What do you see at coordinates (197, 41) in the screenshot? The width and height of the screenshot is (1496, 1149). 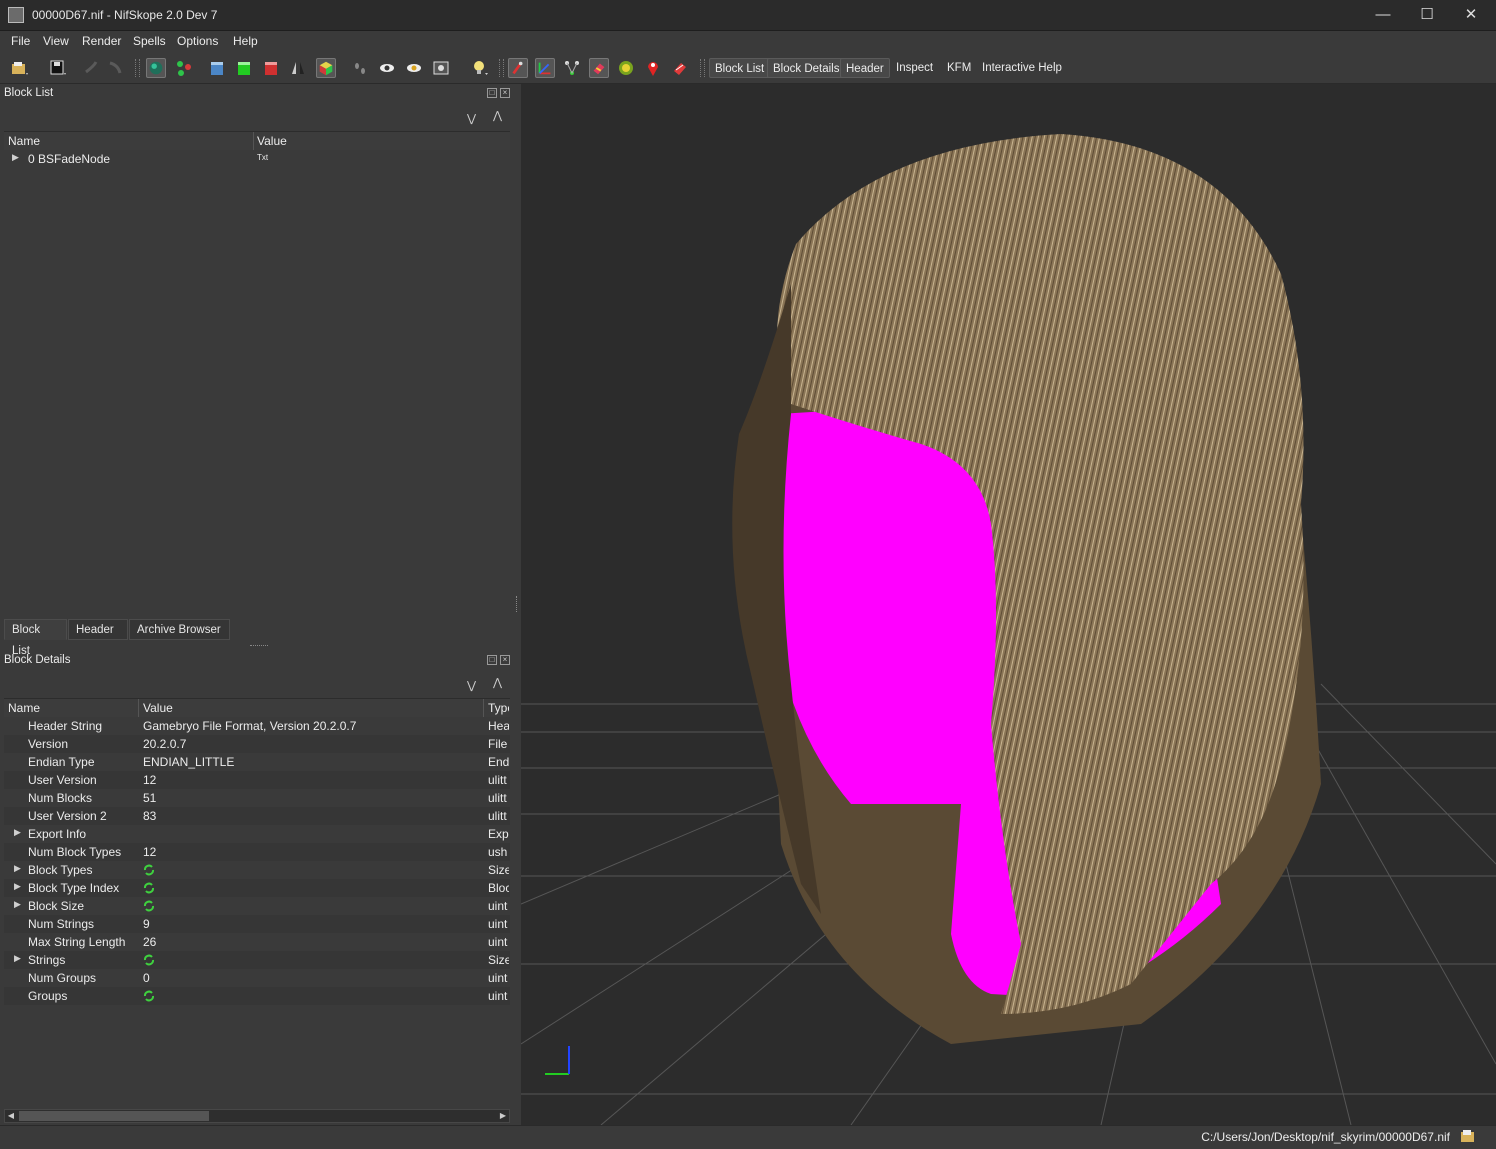 I see `menu-options: Options` at bounding box center [197, 41].